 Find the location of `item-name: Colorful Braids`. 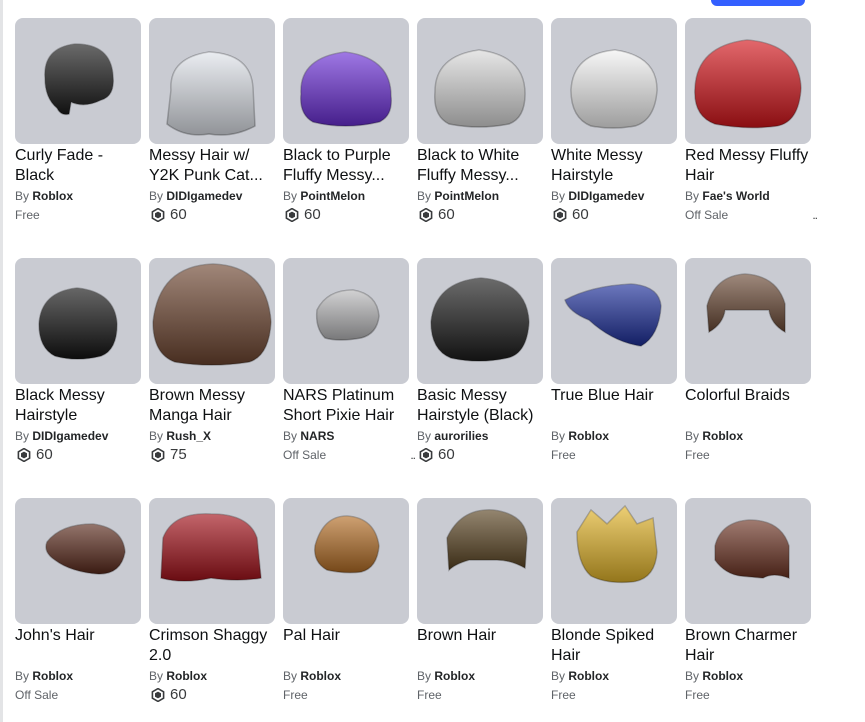

item-name: Colorful Braids is located at coordinates (748, 406).